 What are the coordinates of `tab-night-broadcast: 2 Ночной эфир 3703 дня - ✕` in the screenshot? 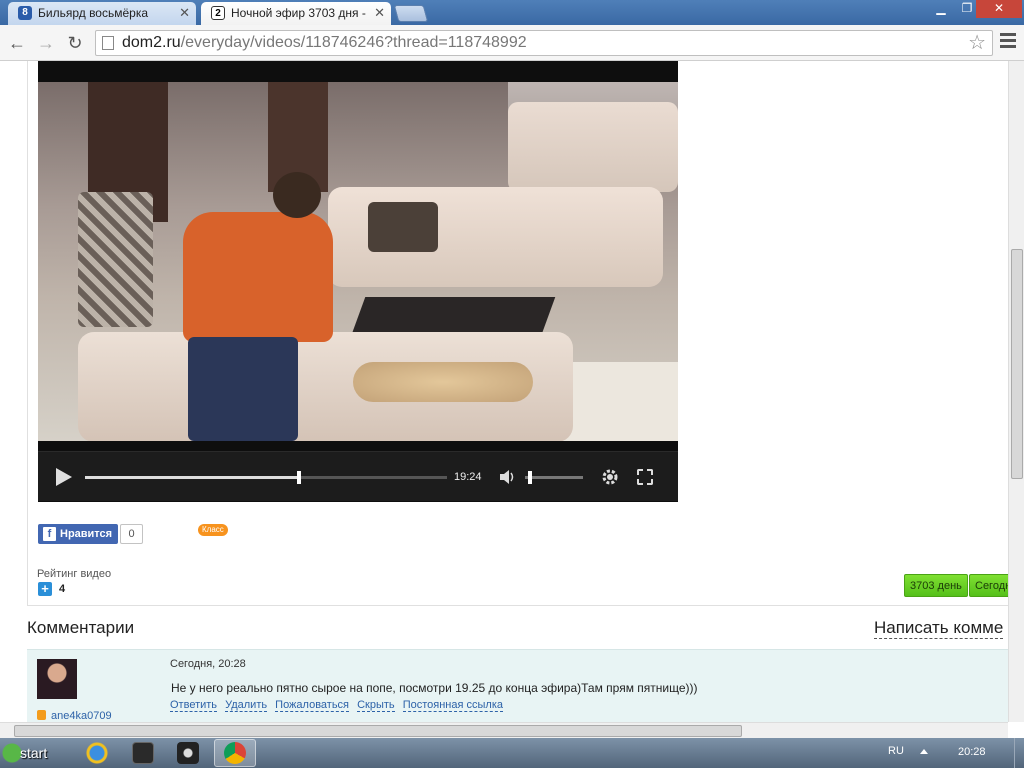 It's located at (296, 13).